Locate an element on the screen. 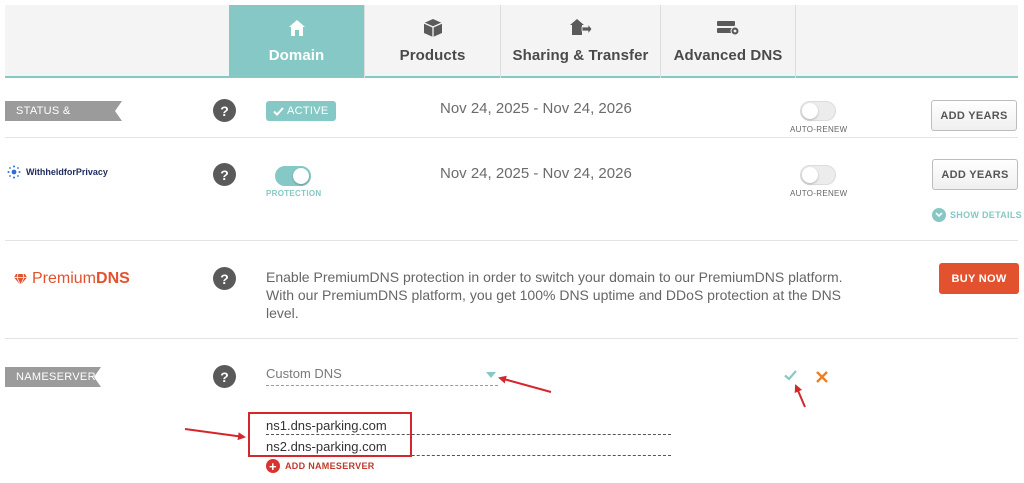 The height and width of the screenshot is (483, 1024). diamond-icon is located at coordinates (20, 279).